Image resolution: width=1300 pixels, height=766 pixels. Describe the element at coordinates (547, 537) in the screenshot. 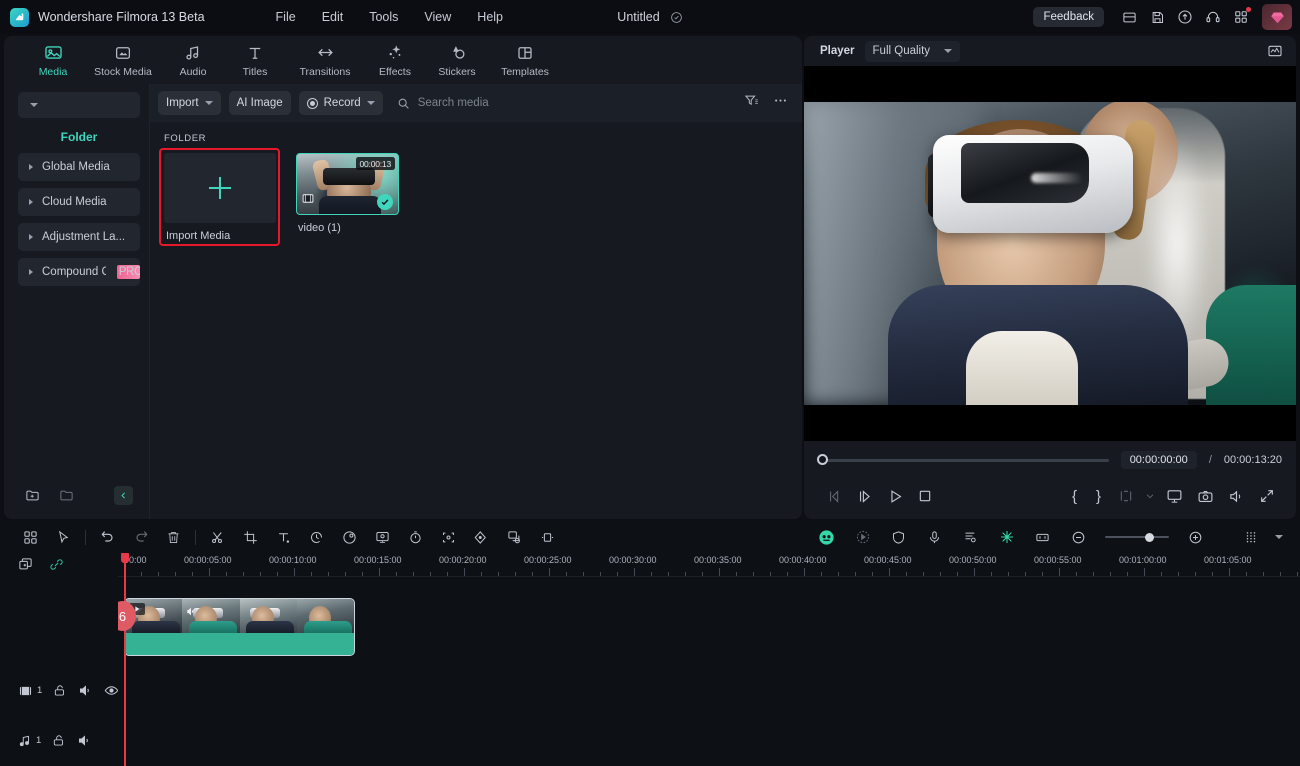

I see `transform-icon` at that location.